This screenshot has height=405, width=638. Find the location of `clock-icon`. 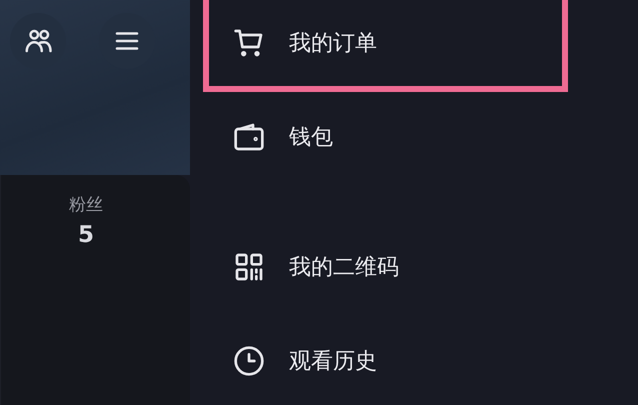

clock-icon is located at coordinates (249, 361).